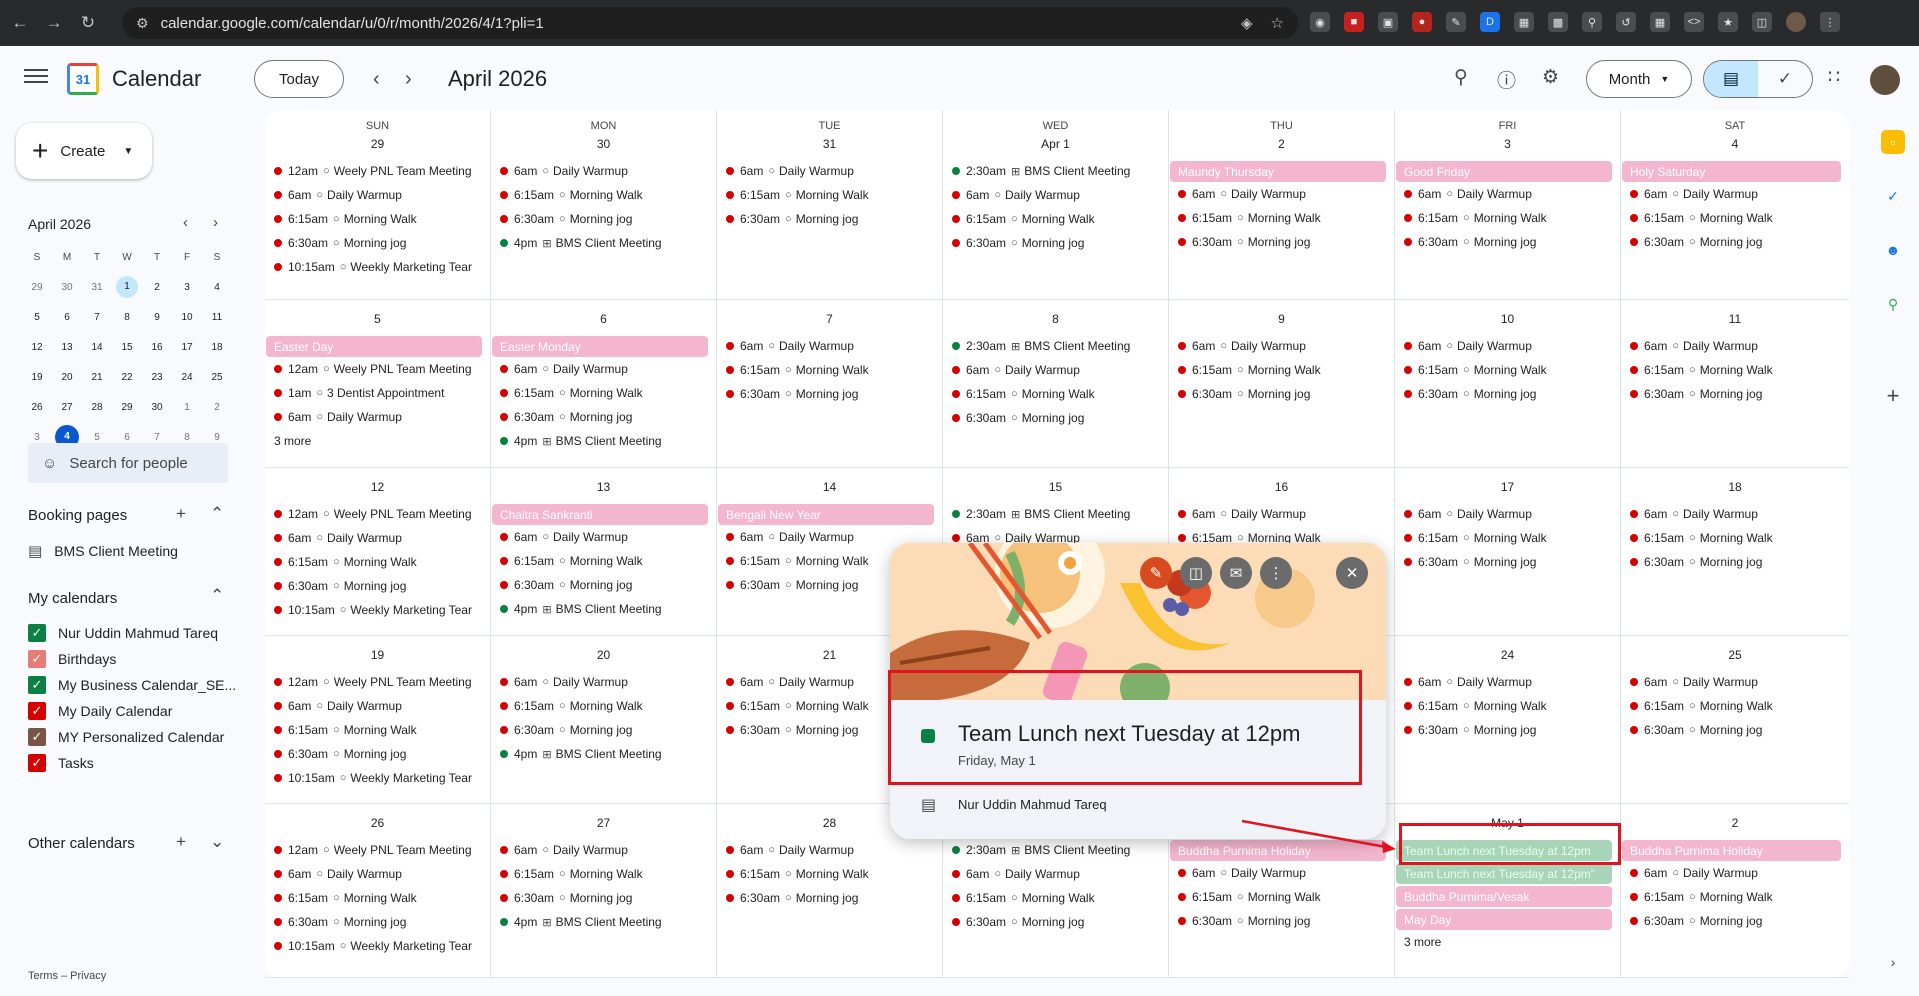 This screenshot has height=996, width=1919. Describe the element at coordinates (1318, 836) in the screenshot. I see `annotation-arrow` at that location.